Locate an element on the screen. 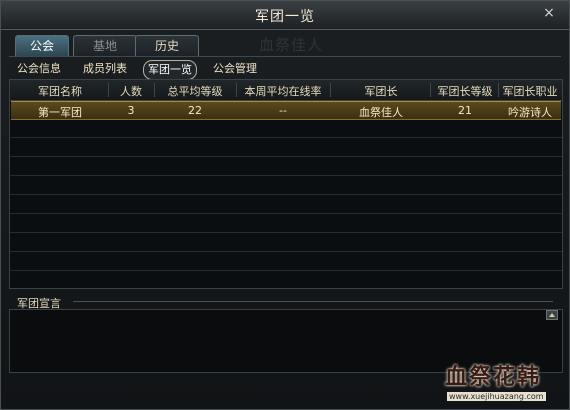 The width and height of the screenshot is (570, 410). close-icon: × is located at coordinates (549, 13).